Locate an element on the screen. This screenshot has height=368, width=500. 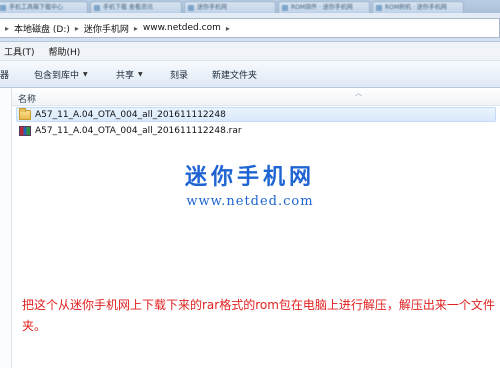
watermark-url: www.netded.com is located at coordinates (250, 201).